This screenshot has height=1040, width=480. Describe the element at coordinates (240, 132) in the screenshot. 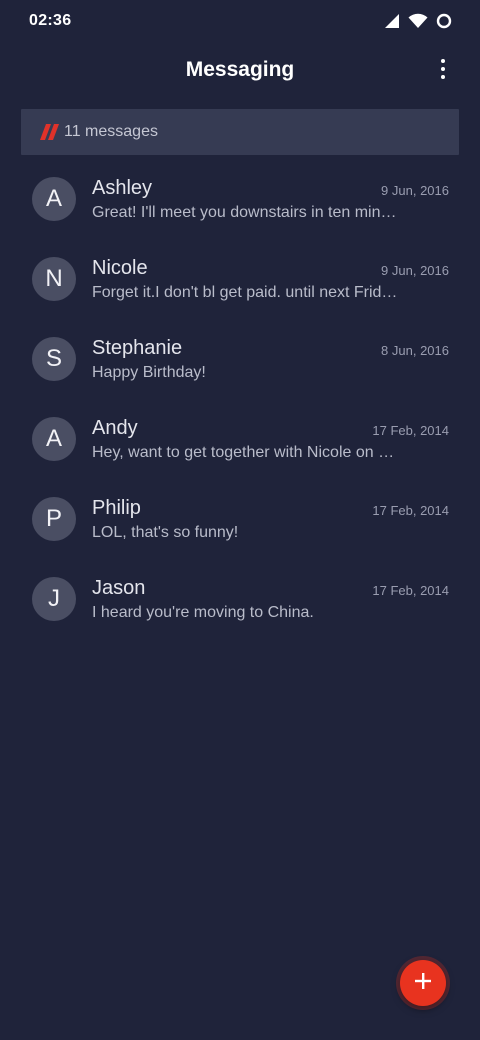

I see `message-count-banner: 11 messages` at that location.